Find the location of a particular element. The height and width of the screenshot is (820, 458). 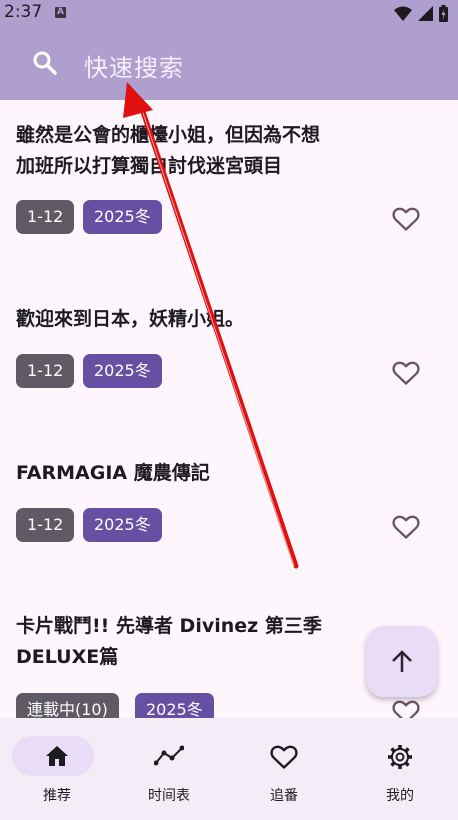

status-time: 2:37 is located at coordinates (23, 12).